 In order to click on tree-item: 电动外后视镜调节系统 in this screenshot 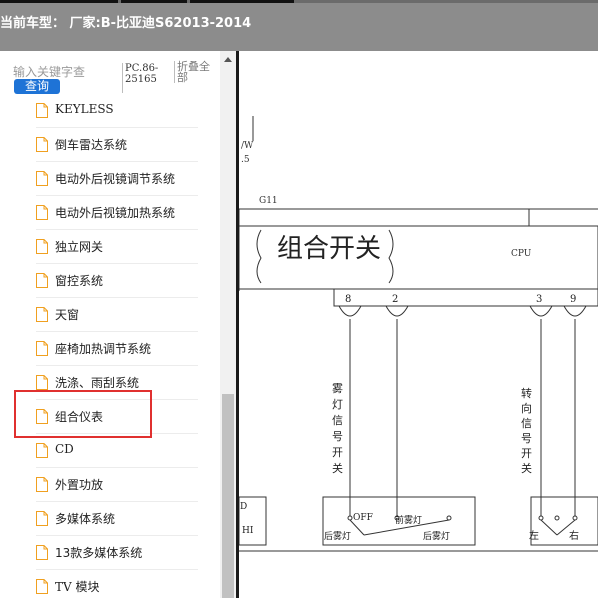, I will do `click(117, 179)`.